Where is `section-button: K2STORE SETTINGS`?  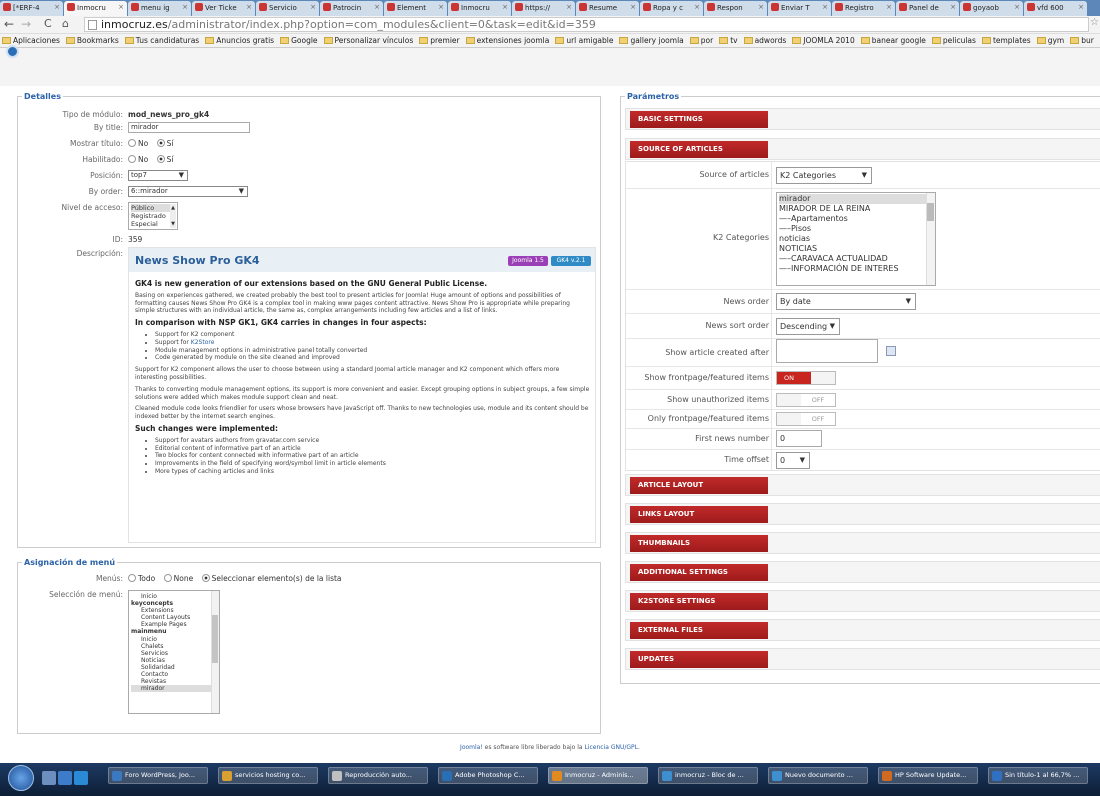 section-button: K2STORE SETTINGS is located at coordinates (699, 601).